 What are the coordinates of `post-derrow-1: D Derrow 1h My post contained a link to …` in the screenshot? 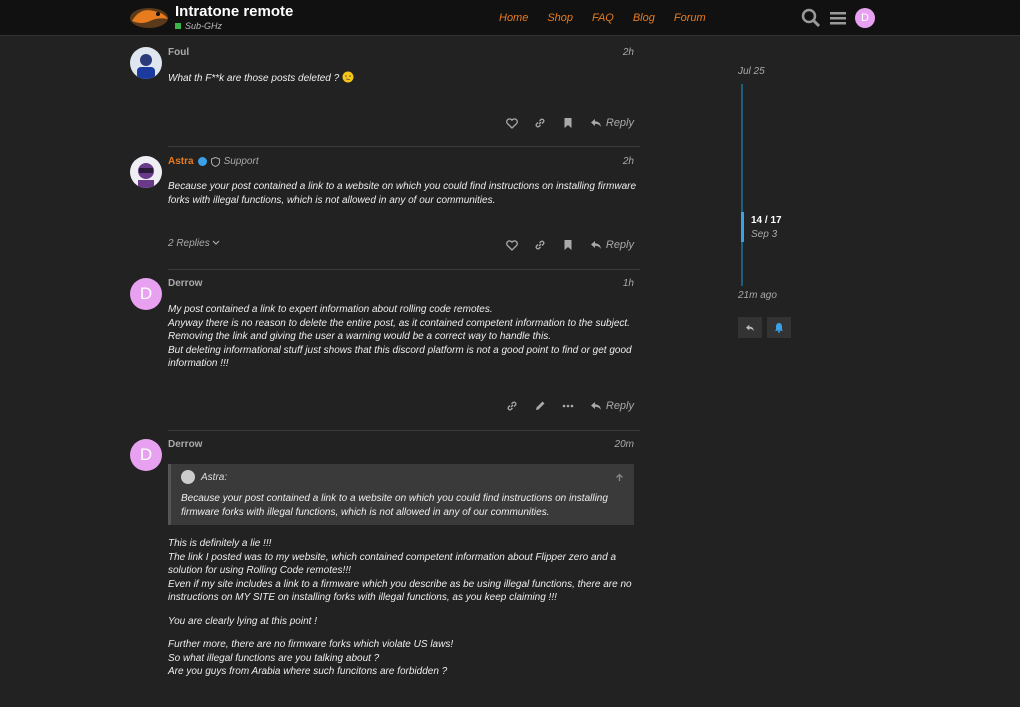 It's located at (385, 354).